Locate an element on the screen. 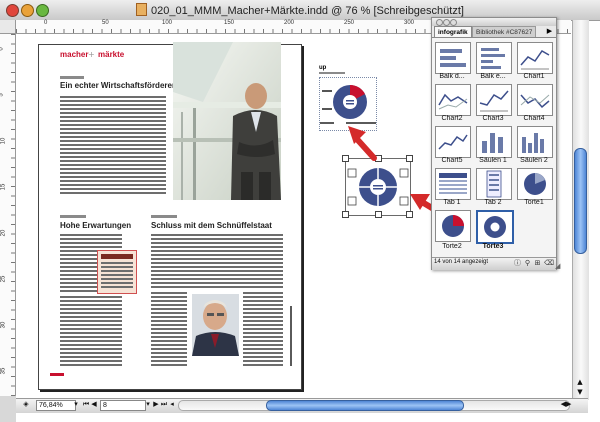 The image size is (600, 422). item-label: Torte1 is located at coordinates (534, 202).